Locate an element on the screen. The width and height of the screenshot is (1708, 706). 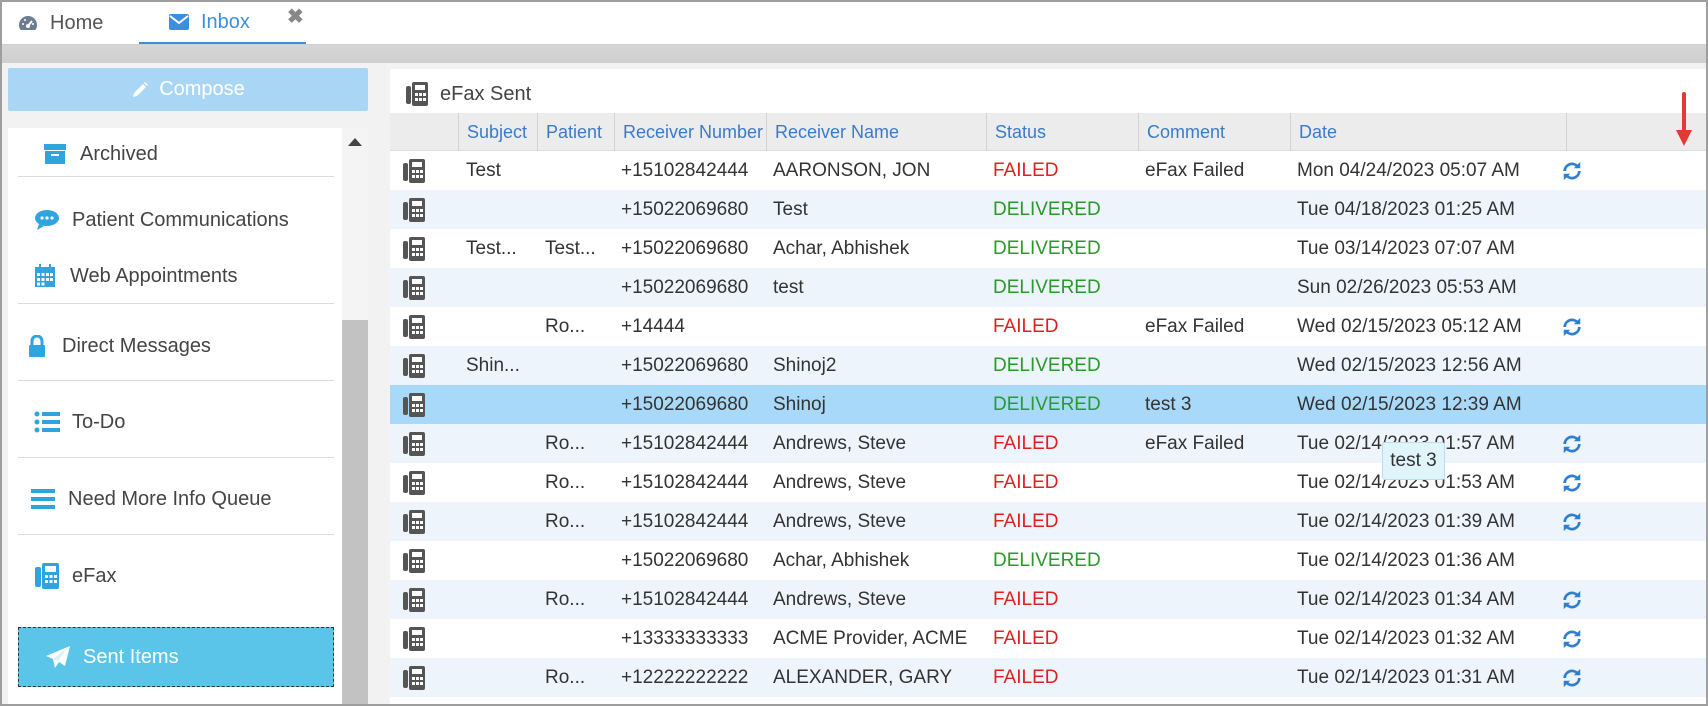
cell-receiver-name: ALEXANDER, GARY is located at coordinates (863, 677).